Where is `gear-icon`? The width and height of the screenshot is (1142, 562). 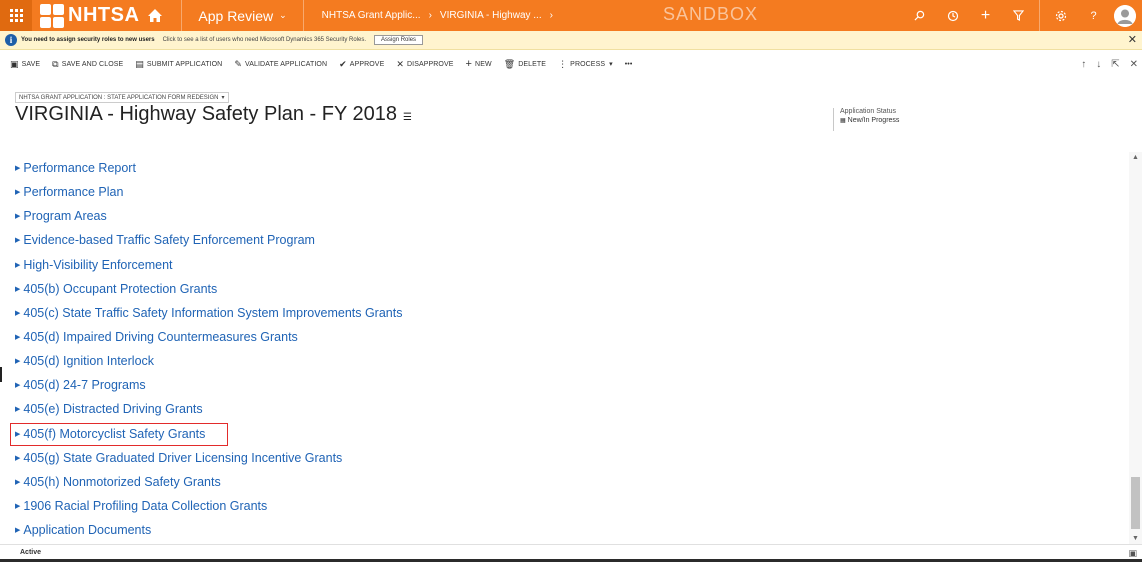 gear-icon is located at coordinates (1060, 15).